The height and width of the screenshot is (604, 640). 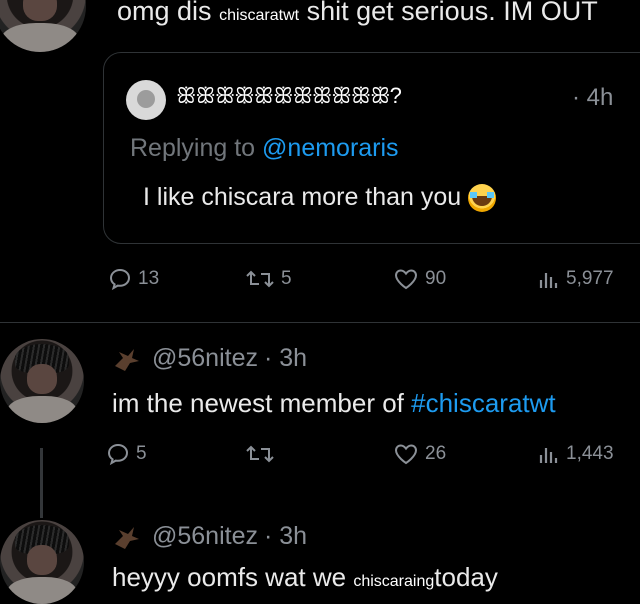 I want to click on tweet-text-part: shit get serious. IM OUT, so click(x=452, y=13).